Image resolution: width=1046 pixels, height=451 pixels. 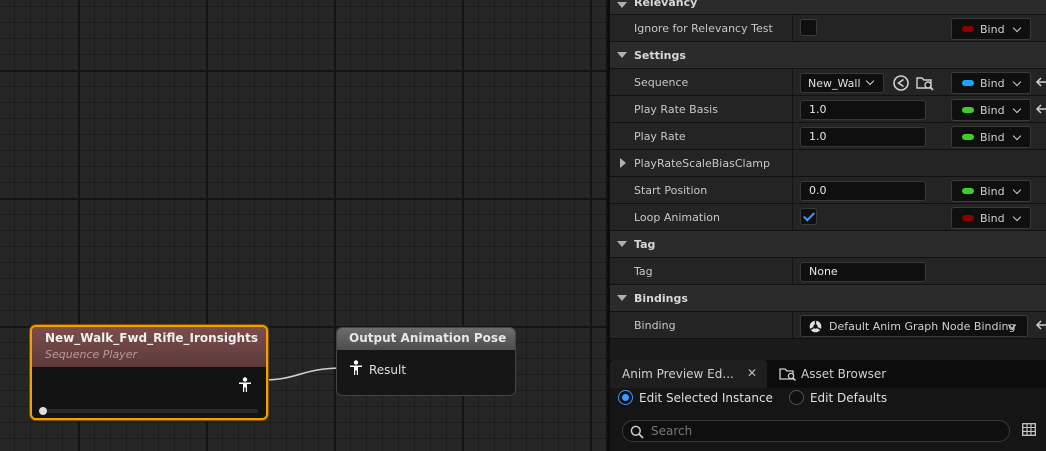 What do you see at coordinates (645, 244) in the screenshot?
I see `category-label: Tag` at bounding box center [645, 244].